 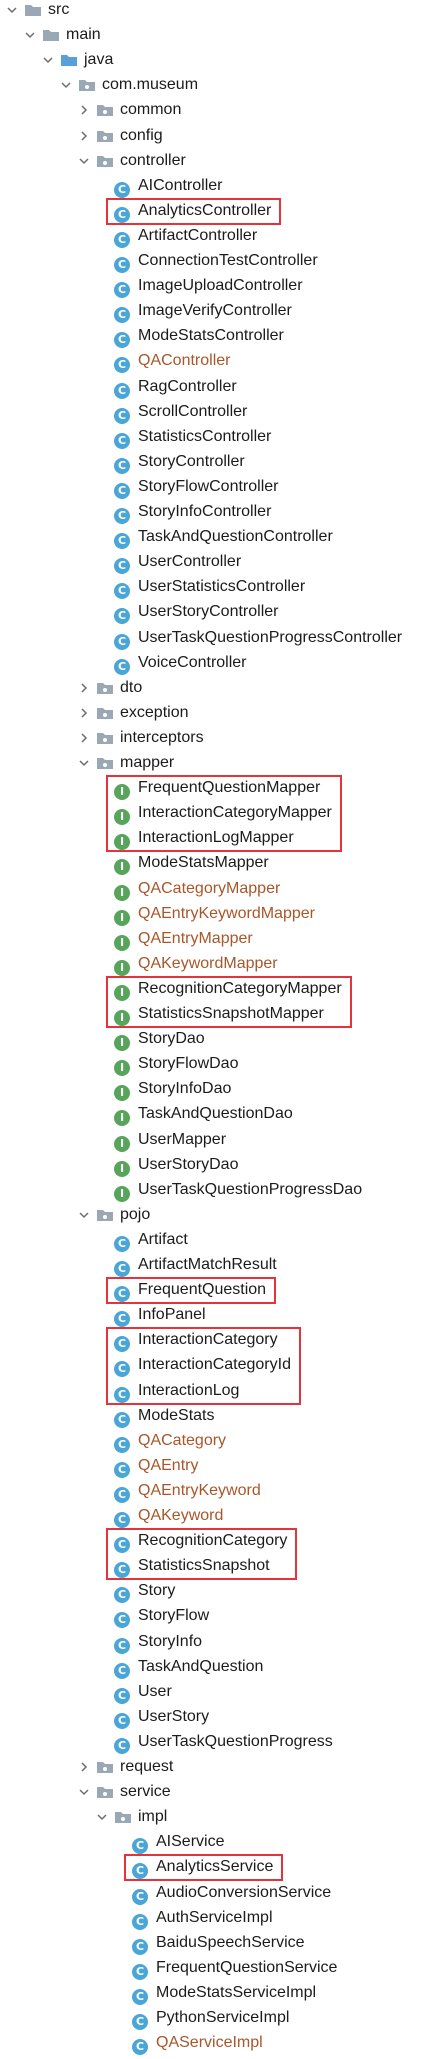 I want to click on tree-folder-impl: impl, so click(x=131, y=1817).